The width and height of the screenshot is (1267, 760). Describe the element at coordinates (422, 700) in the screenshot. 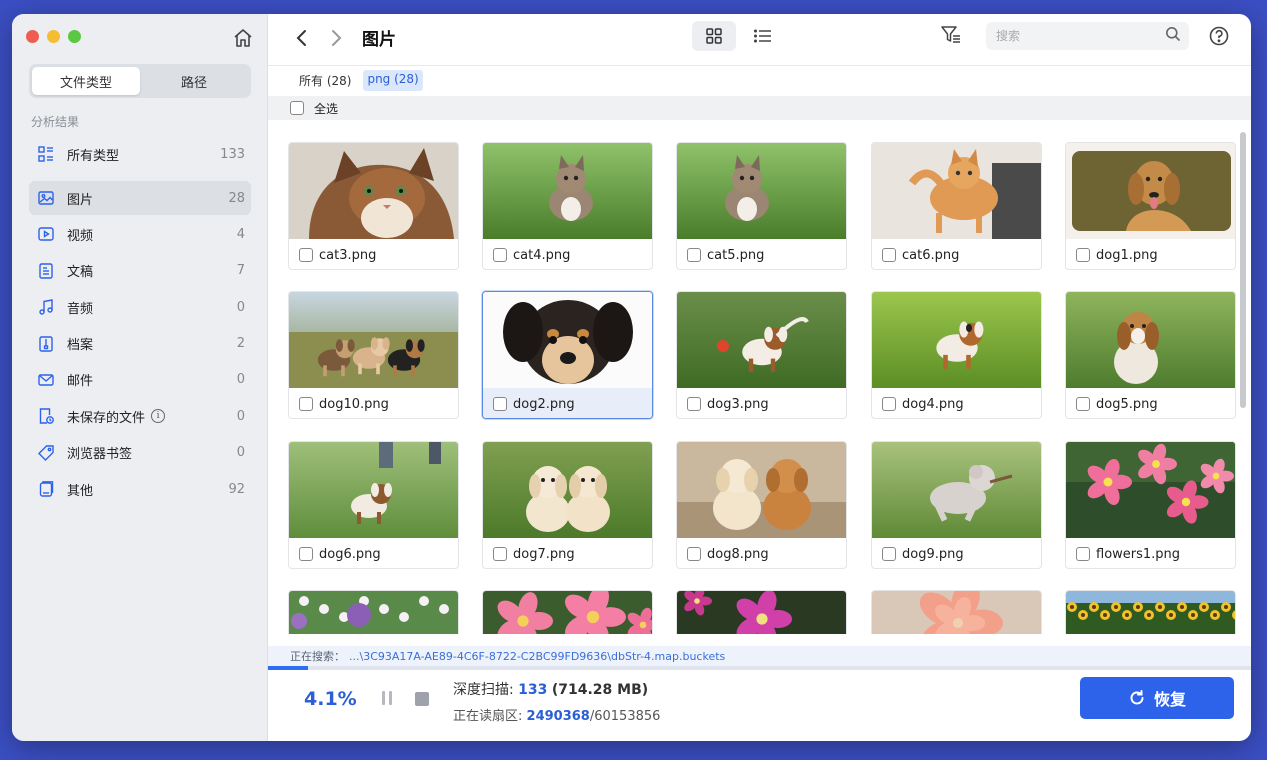

I see `stop-icon` at that location.